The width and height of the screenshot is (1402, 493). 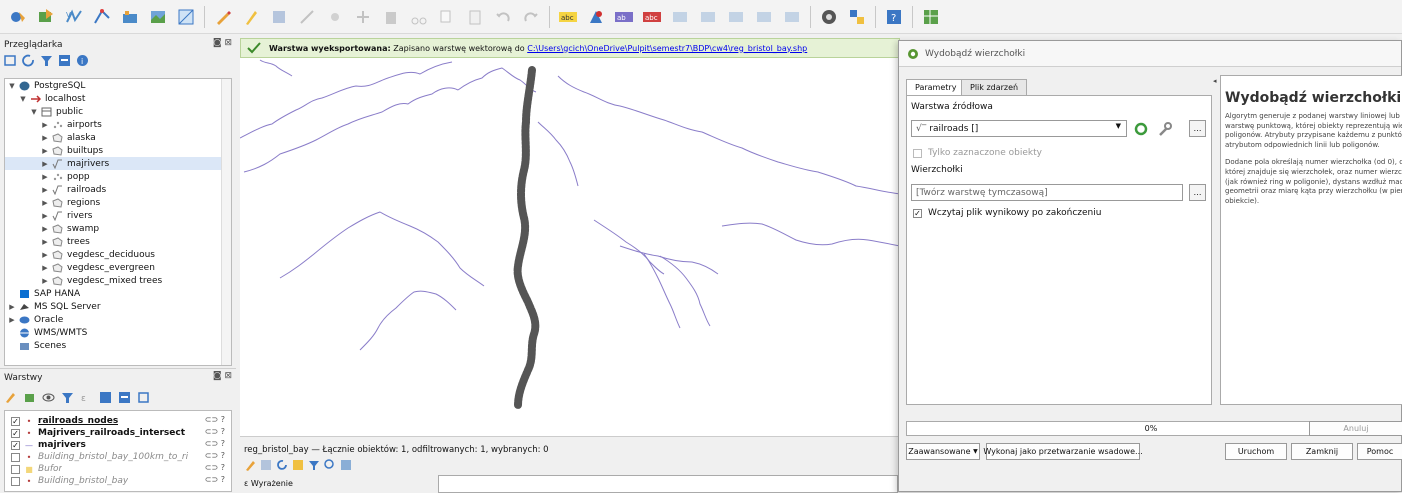 I want to click on paste-features-icon, so click(x=475, y=17).